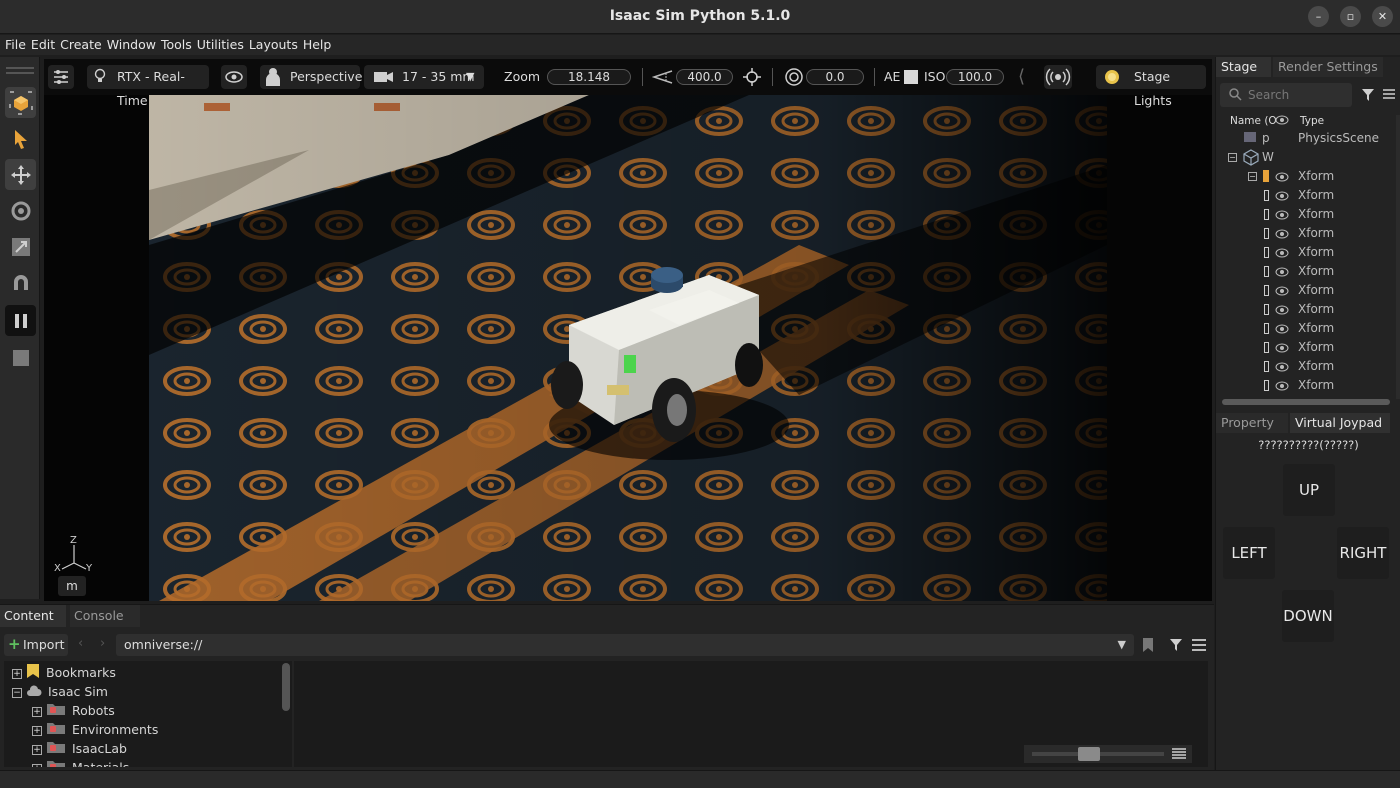 This screenshot has height=788, width=1400. What do you see at coordinates (1338, 138) in the screenshot?
I see `stage-row-type: PhysicsScene` at bounding box center [1338, 138].